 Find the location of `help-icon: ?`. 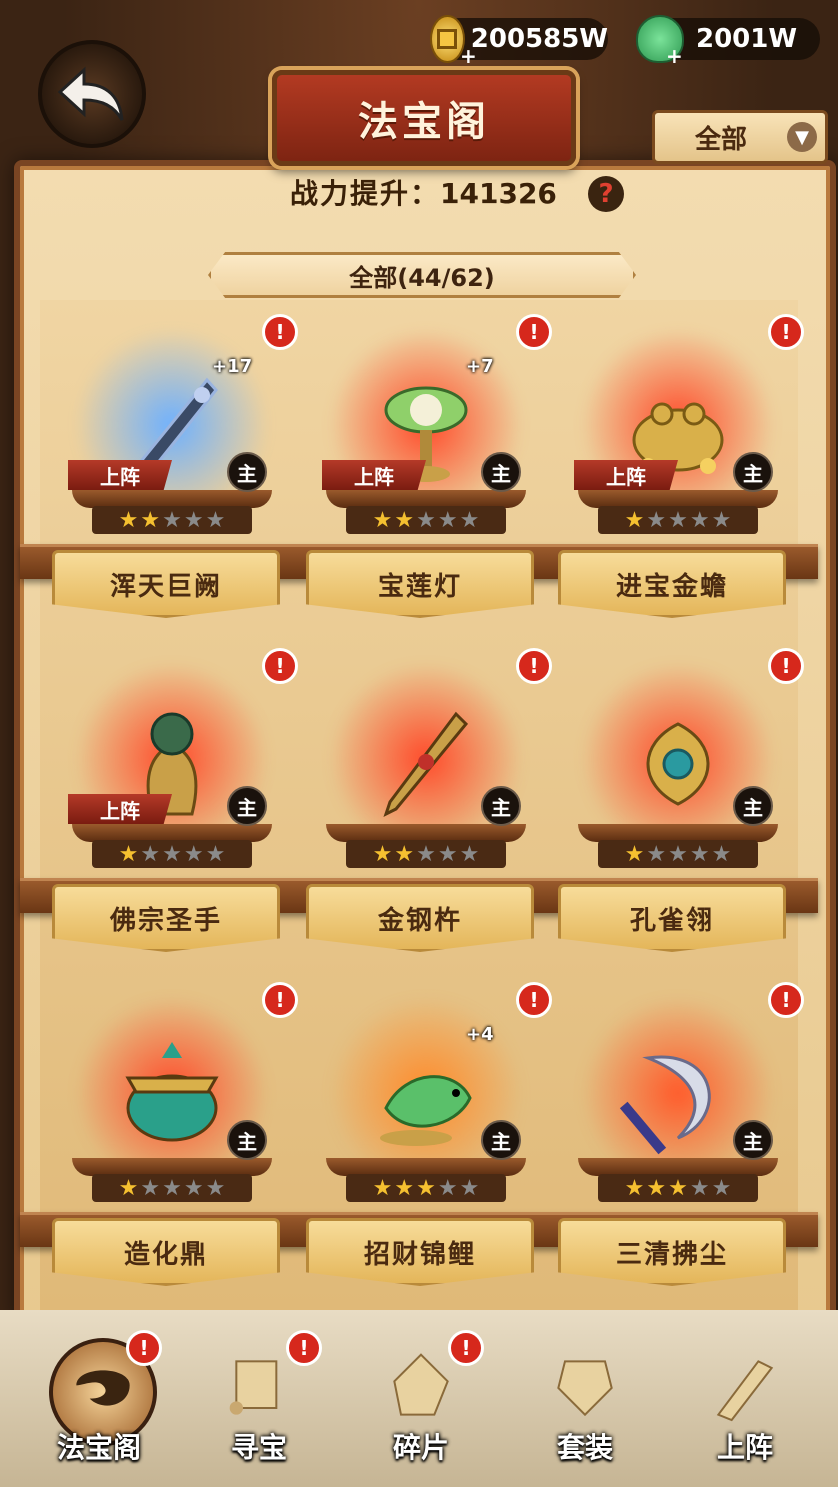

help-icon: ? is located at coordinates (606, 194).